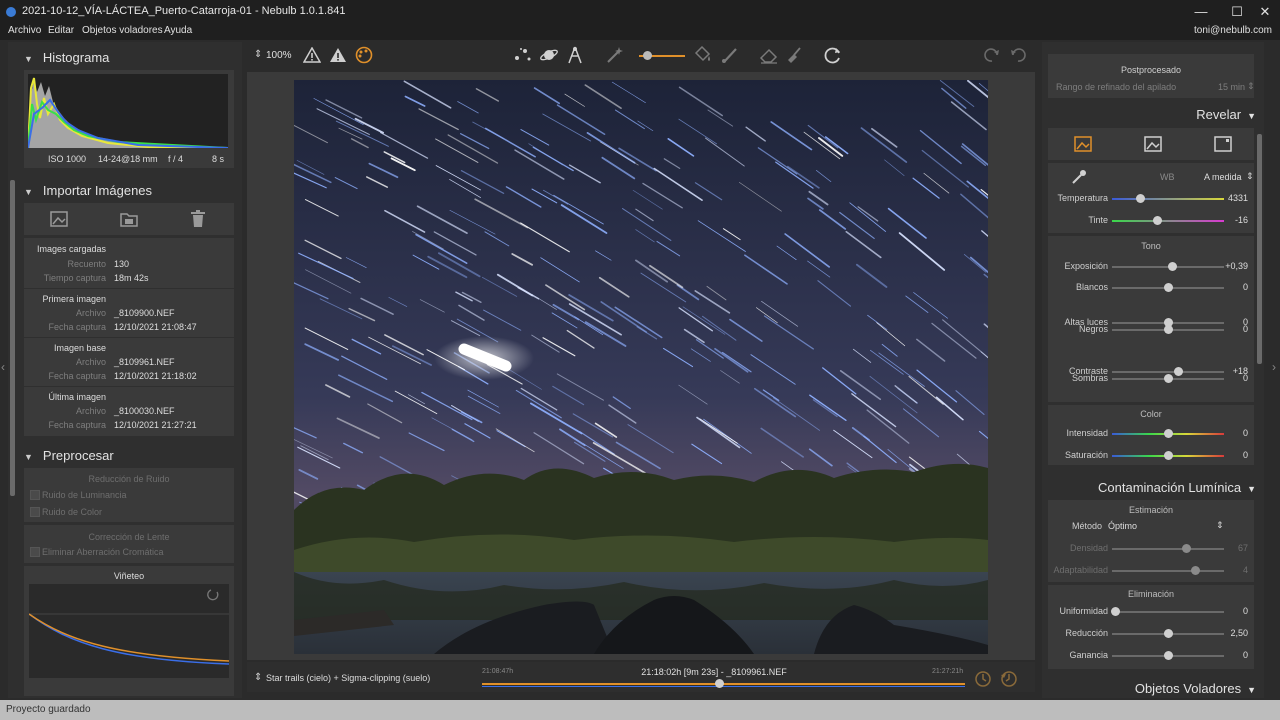  What do you see at coordinates (338, 55) in the screenshot?
I see `warning-filled-icon` at bounding box center [338, 55].